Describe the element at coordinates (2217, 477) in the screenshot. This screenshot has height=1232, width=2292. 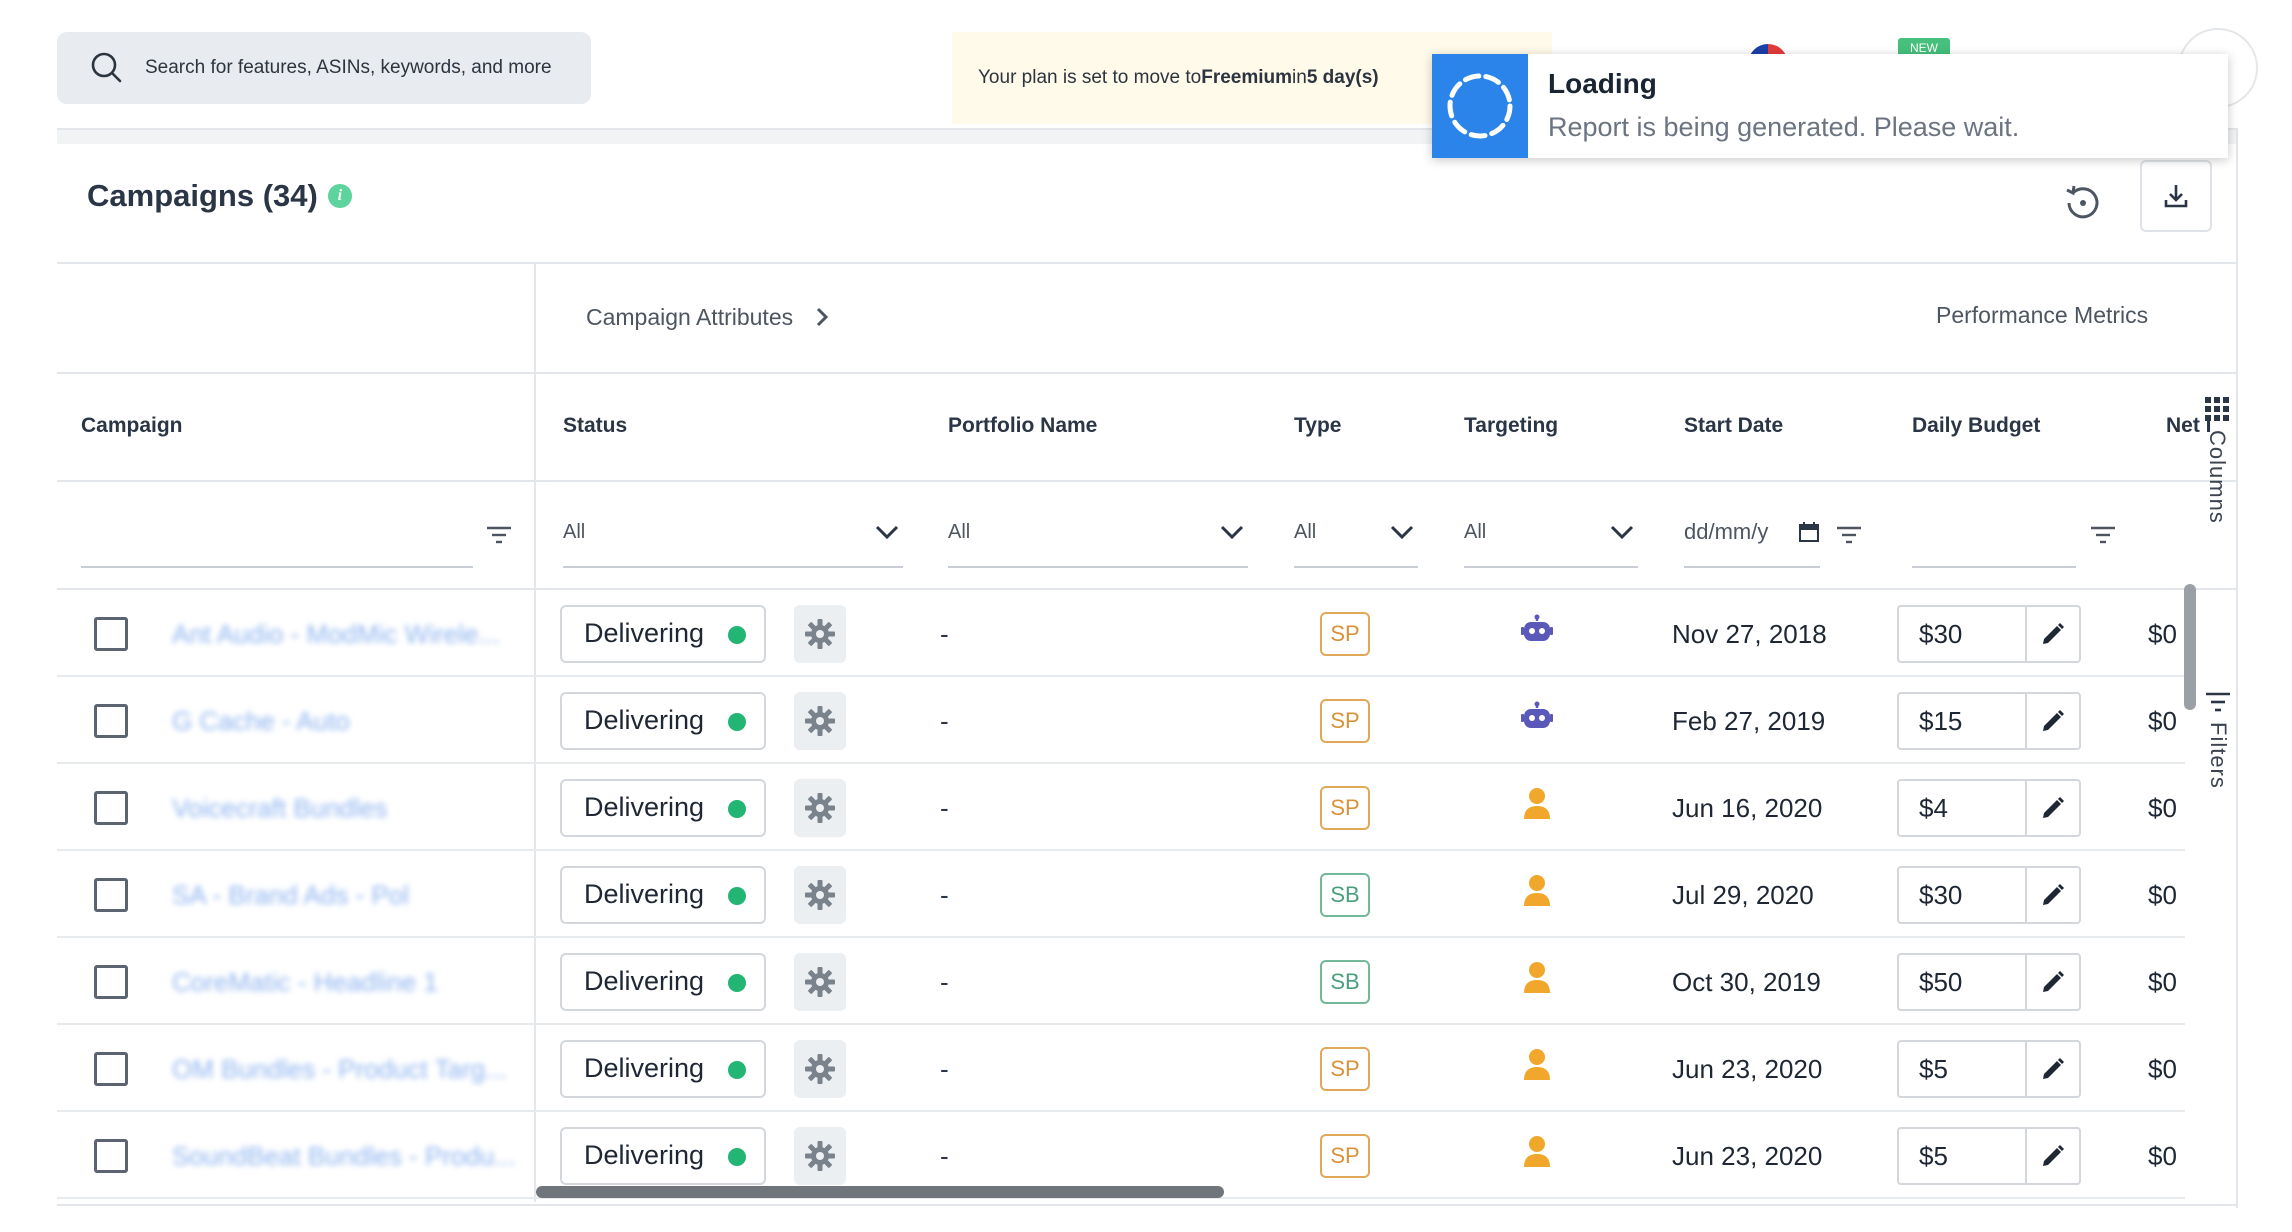
I see `columns-tab-label: Columns` at that location.